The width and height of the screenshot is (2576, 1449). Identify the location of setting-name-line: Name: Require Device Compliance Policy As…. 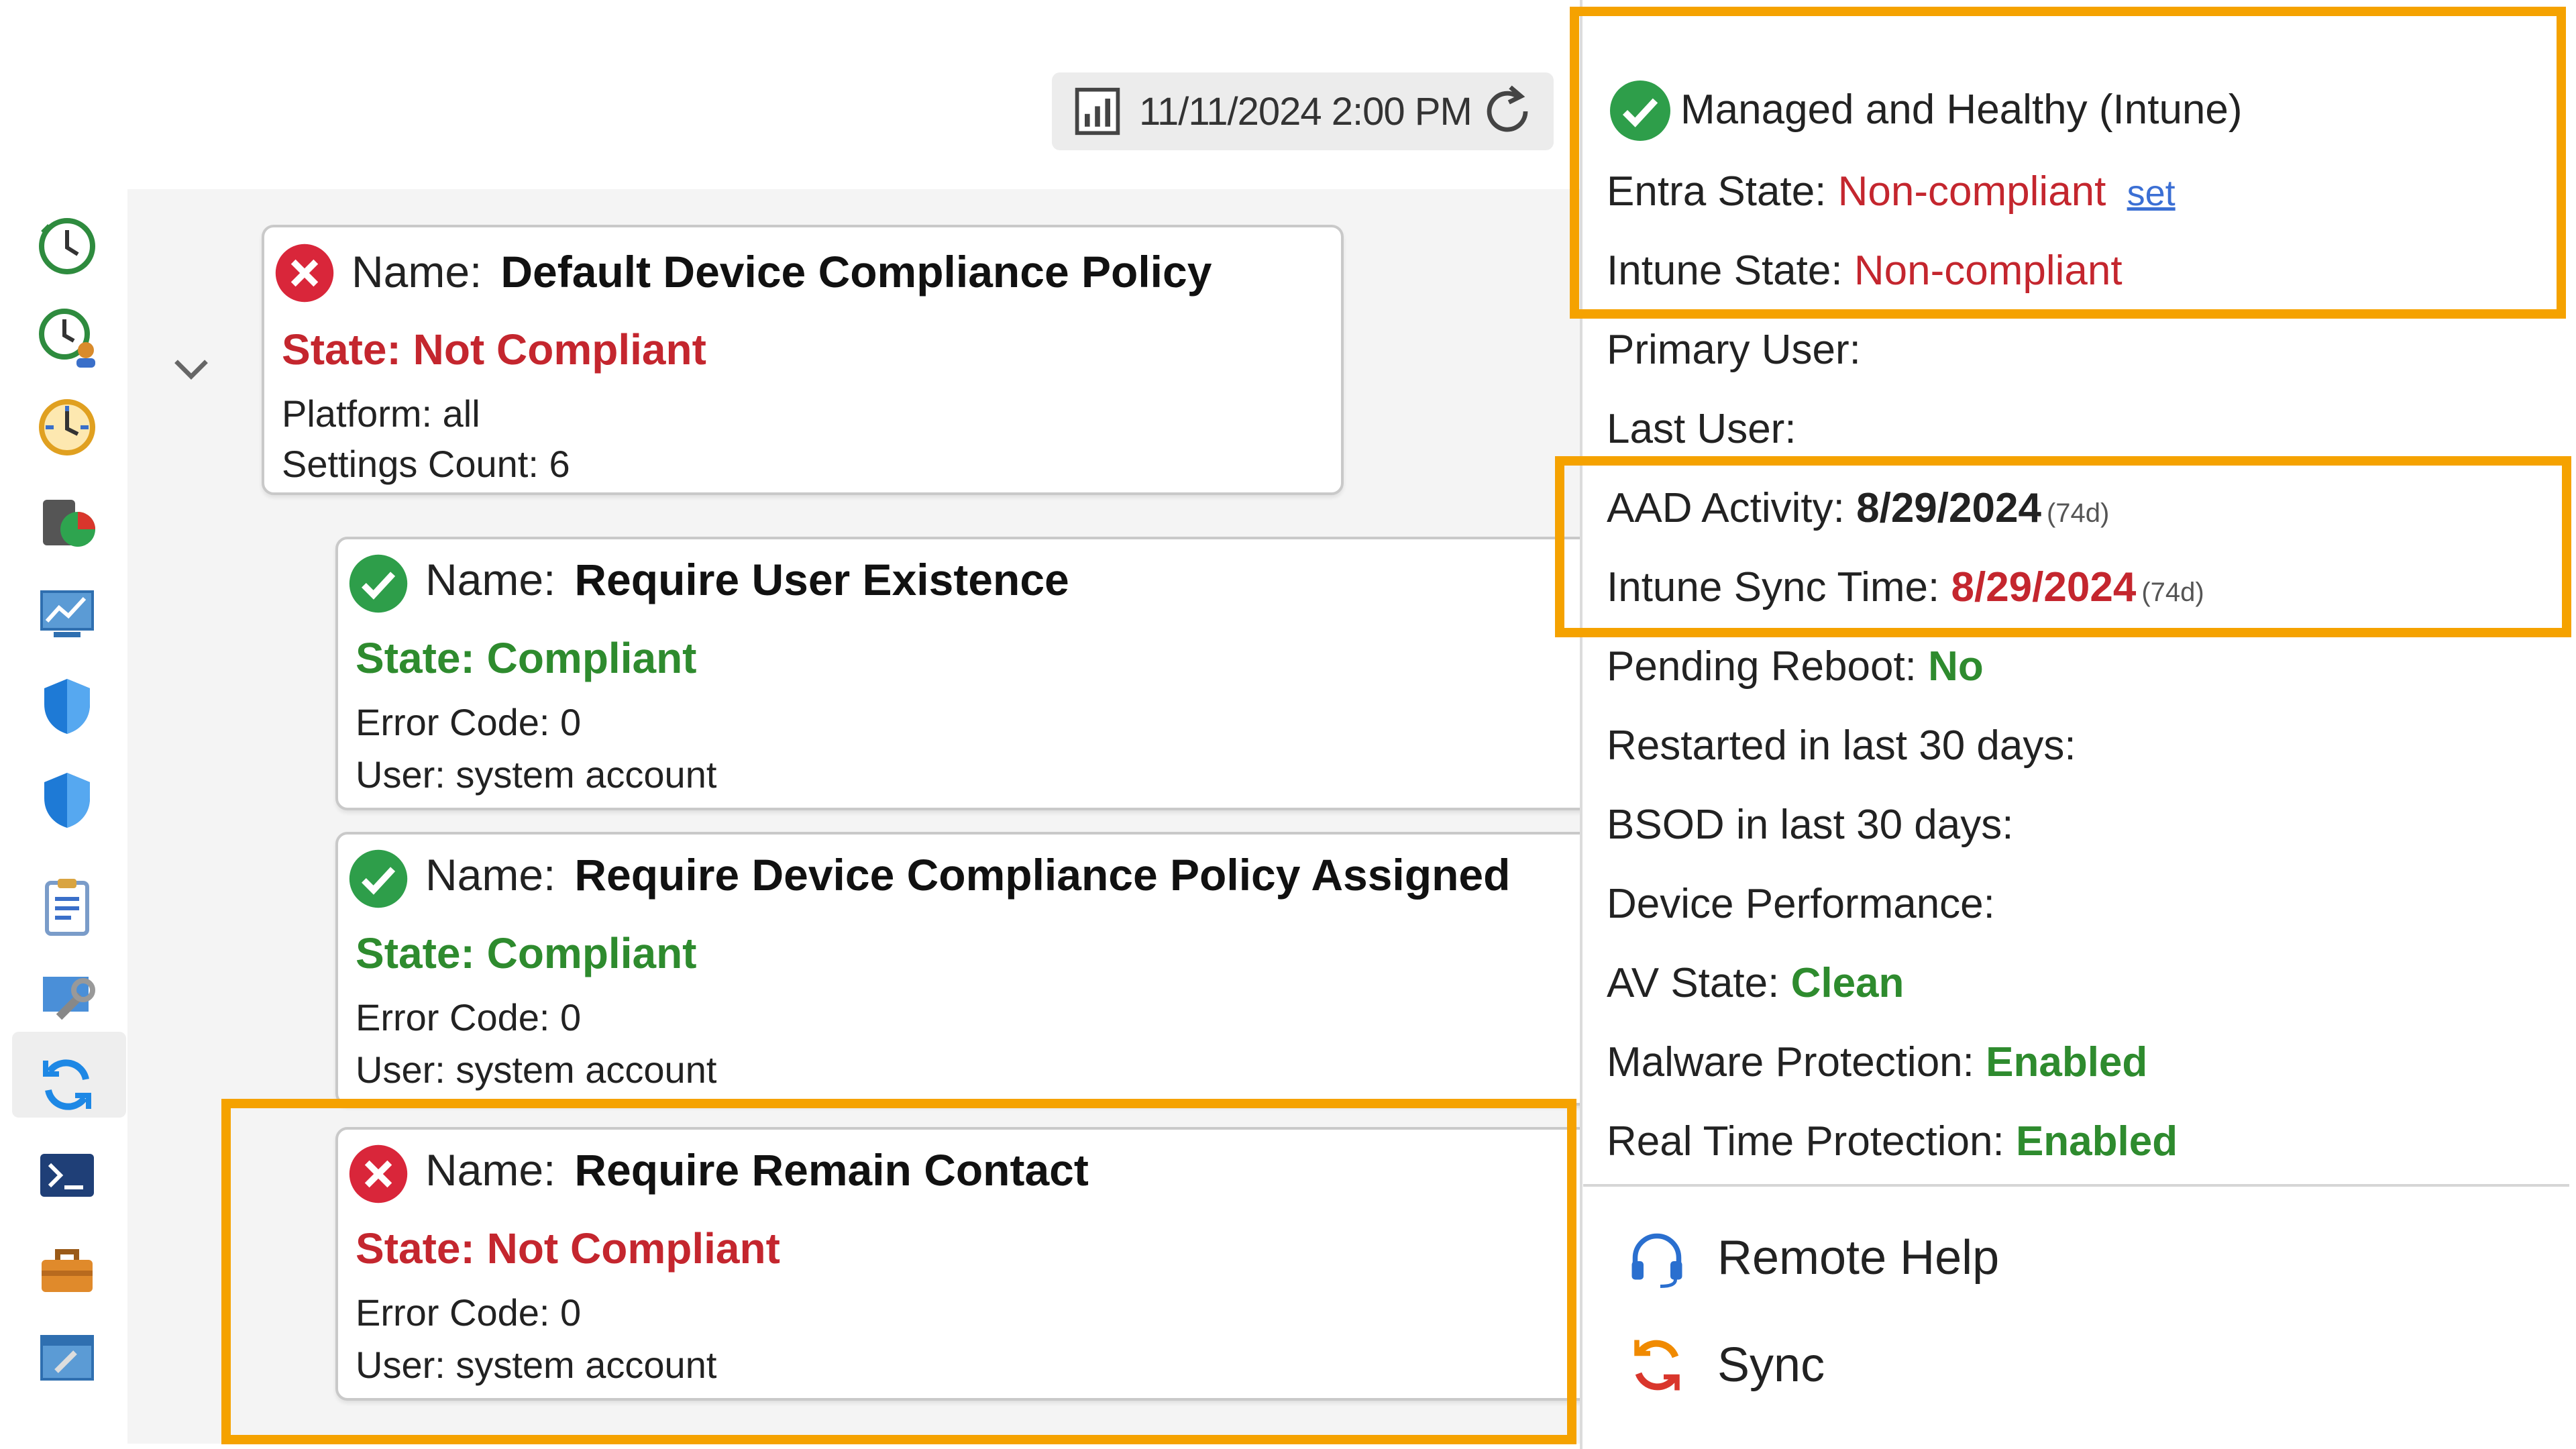
(967, 874).